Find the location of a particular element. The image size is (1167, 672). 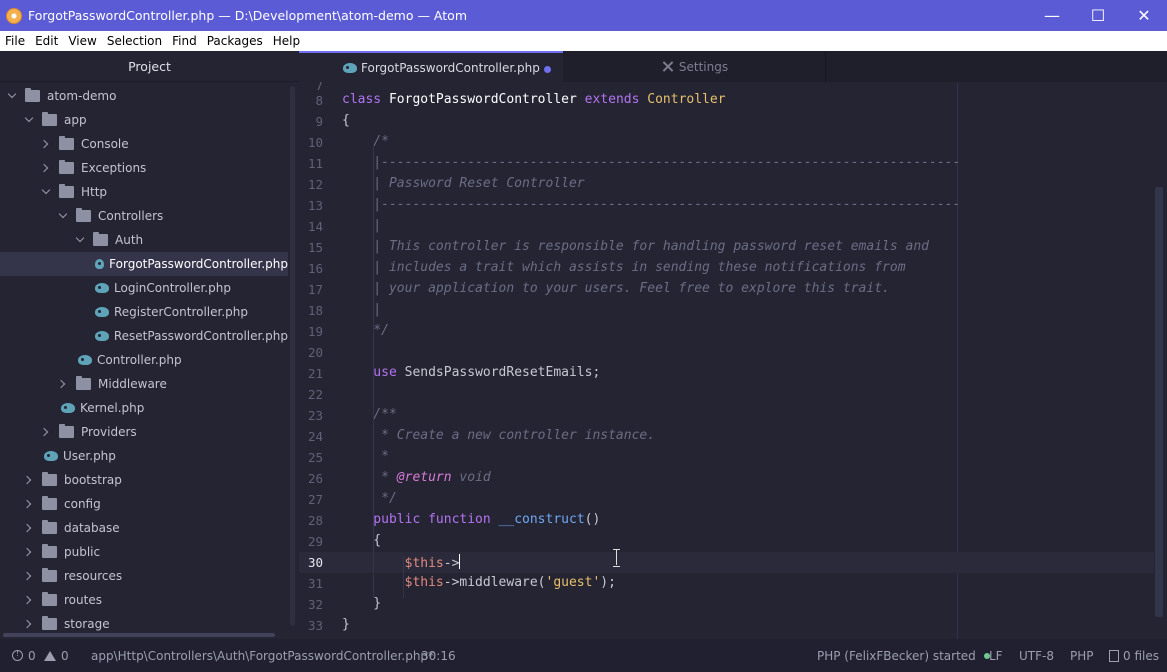

tree-folder-app: app is located at coordinates (144, 120).